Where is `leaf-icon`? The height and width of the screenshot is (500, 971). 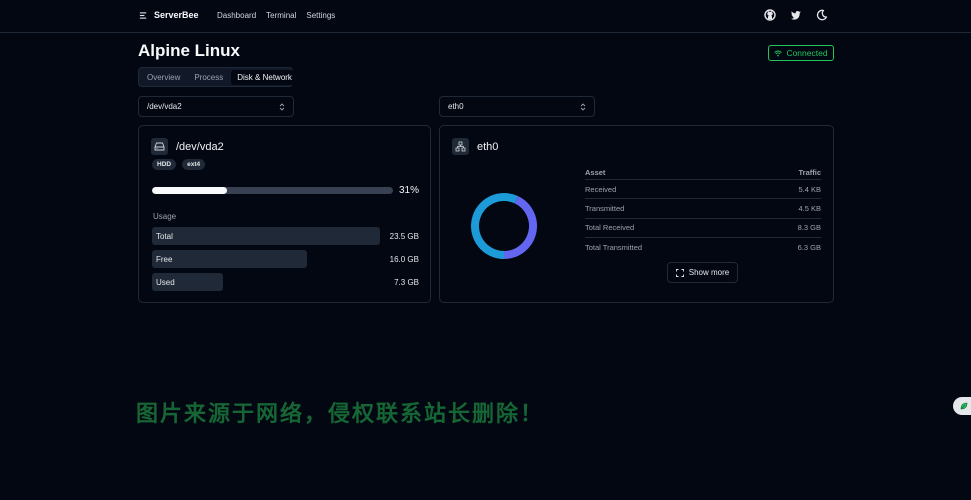
leaf-icon is located at coordinates (964, 406).